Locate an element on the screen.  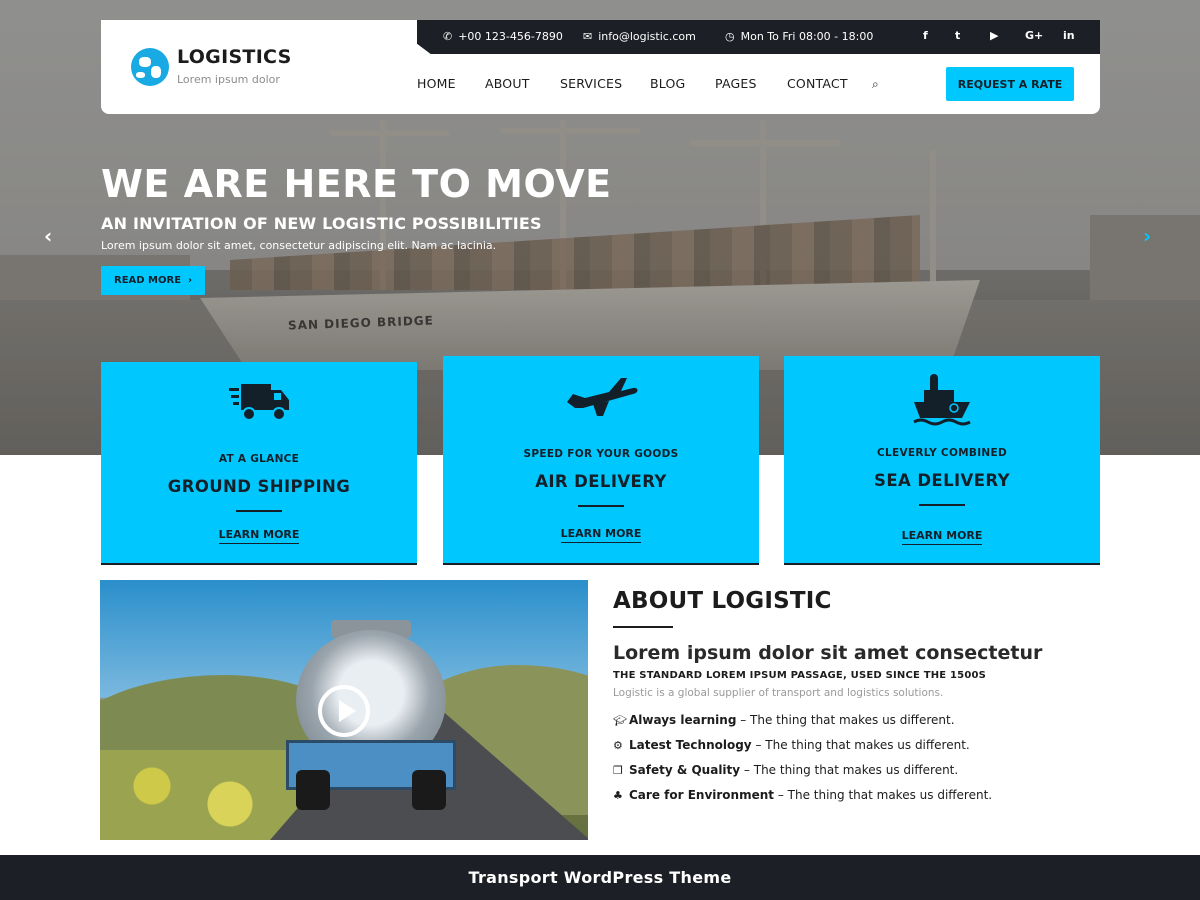
video-thumbnail is located at coordinates (344, 710).